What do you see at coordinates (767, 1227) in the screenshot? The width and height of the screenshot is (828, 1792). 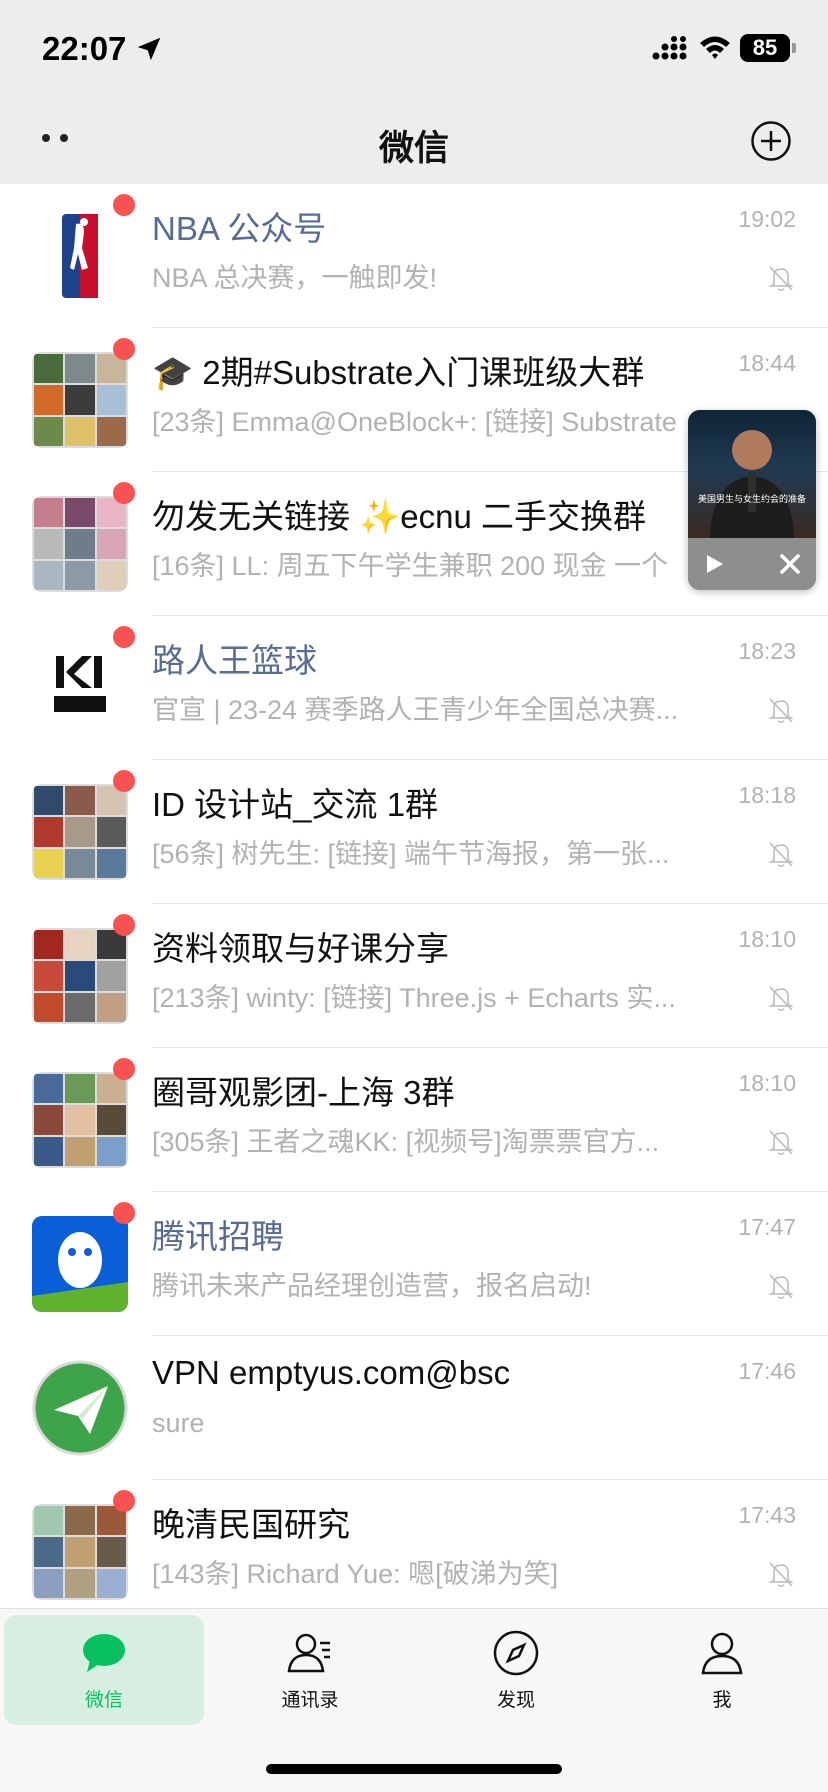 I see `chat-time: 17:47` at bounding box center [767, 1227].